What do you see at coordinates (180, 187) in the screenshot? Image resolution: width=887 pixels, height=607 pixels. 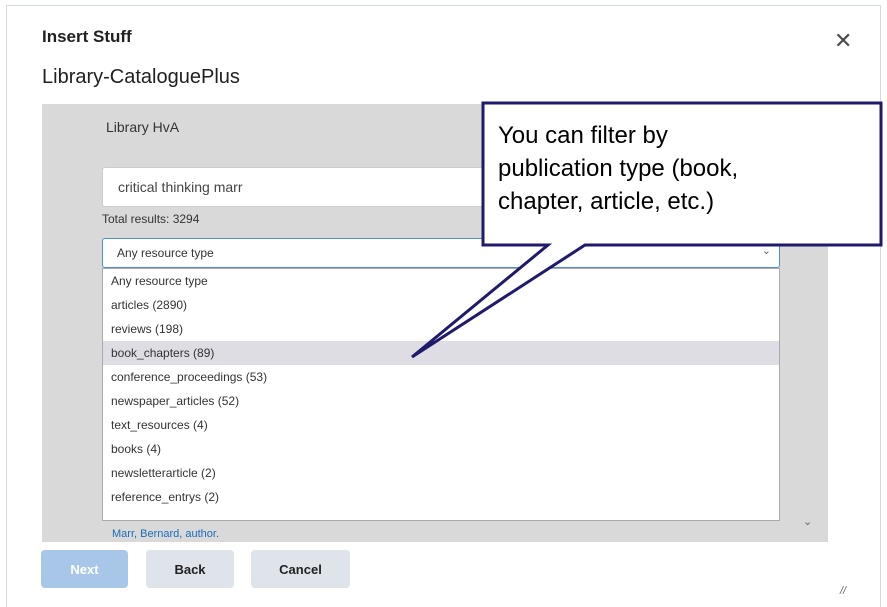 I see `search-input-value: critical thinking marr` at bounding box center [180, 187].